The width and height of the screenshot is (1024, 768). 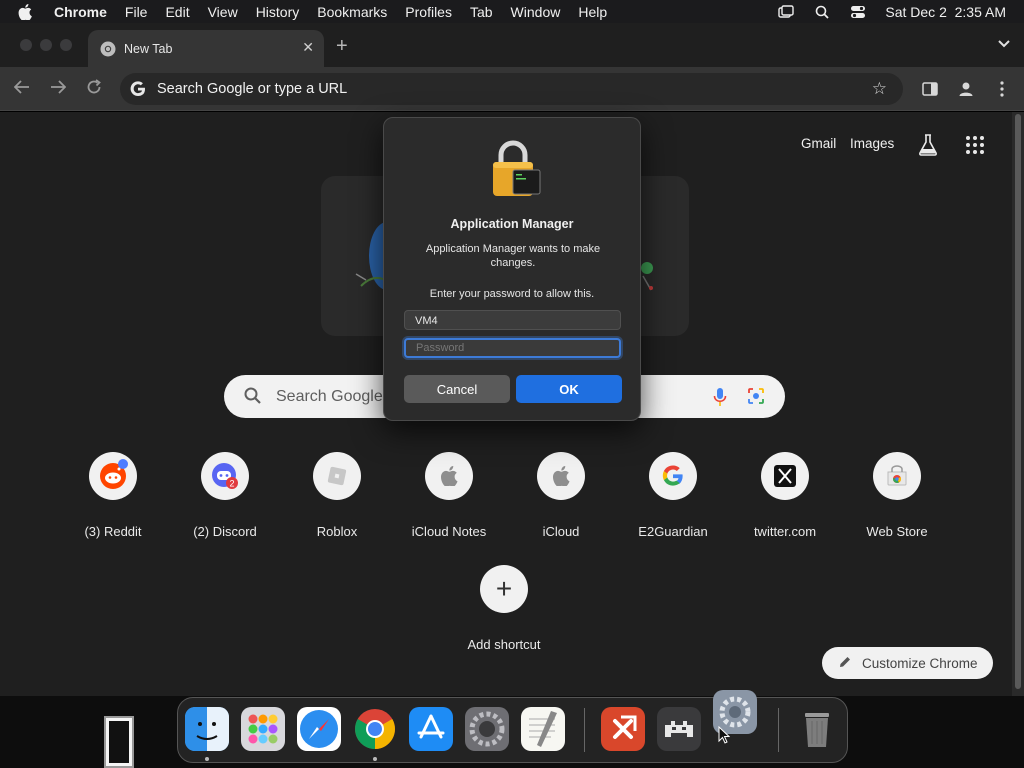 I want to click on chrome-labs-flask-icon, so click(x=928, y=145).